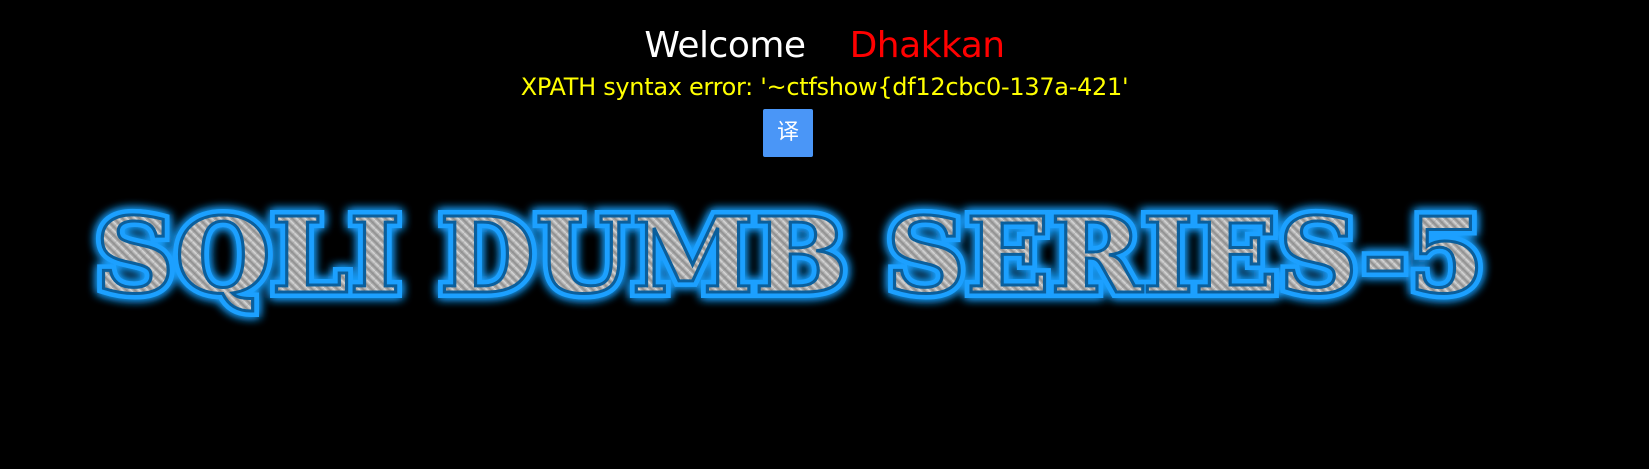  I want to click on welcome-text: Welcome, so click(725, 45).